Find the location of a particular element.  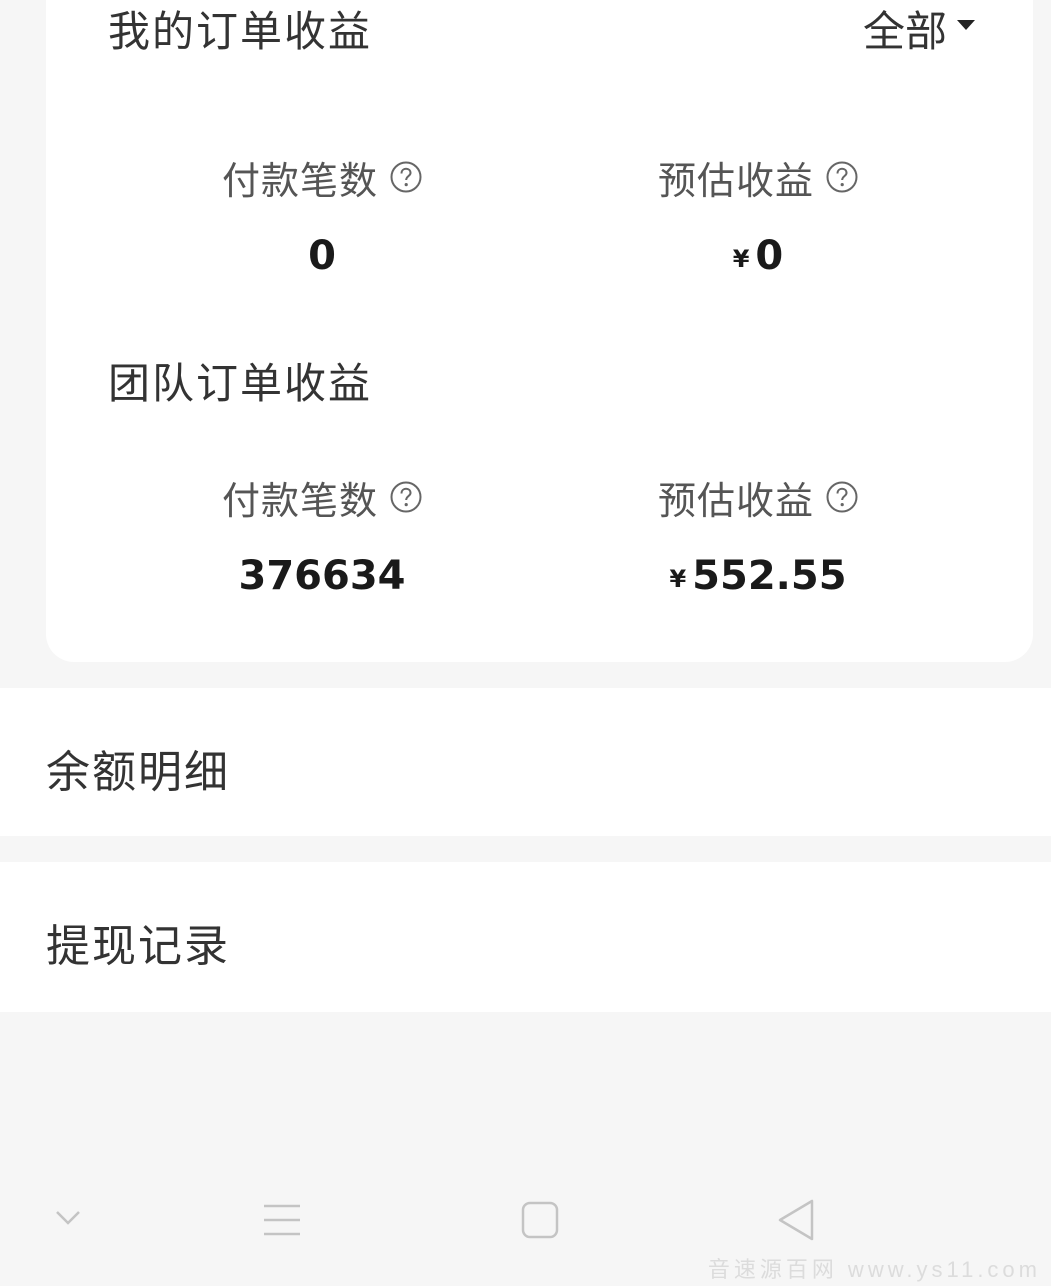

filter-label: 全部 is located at coordinates (904, 31).